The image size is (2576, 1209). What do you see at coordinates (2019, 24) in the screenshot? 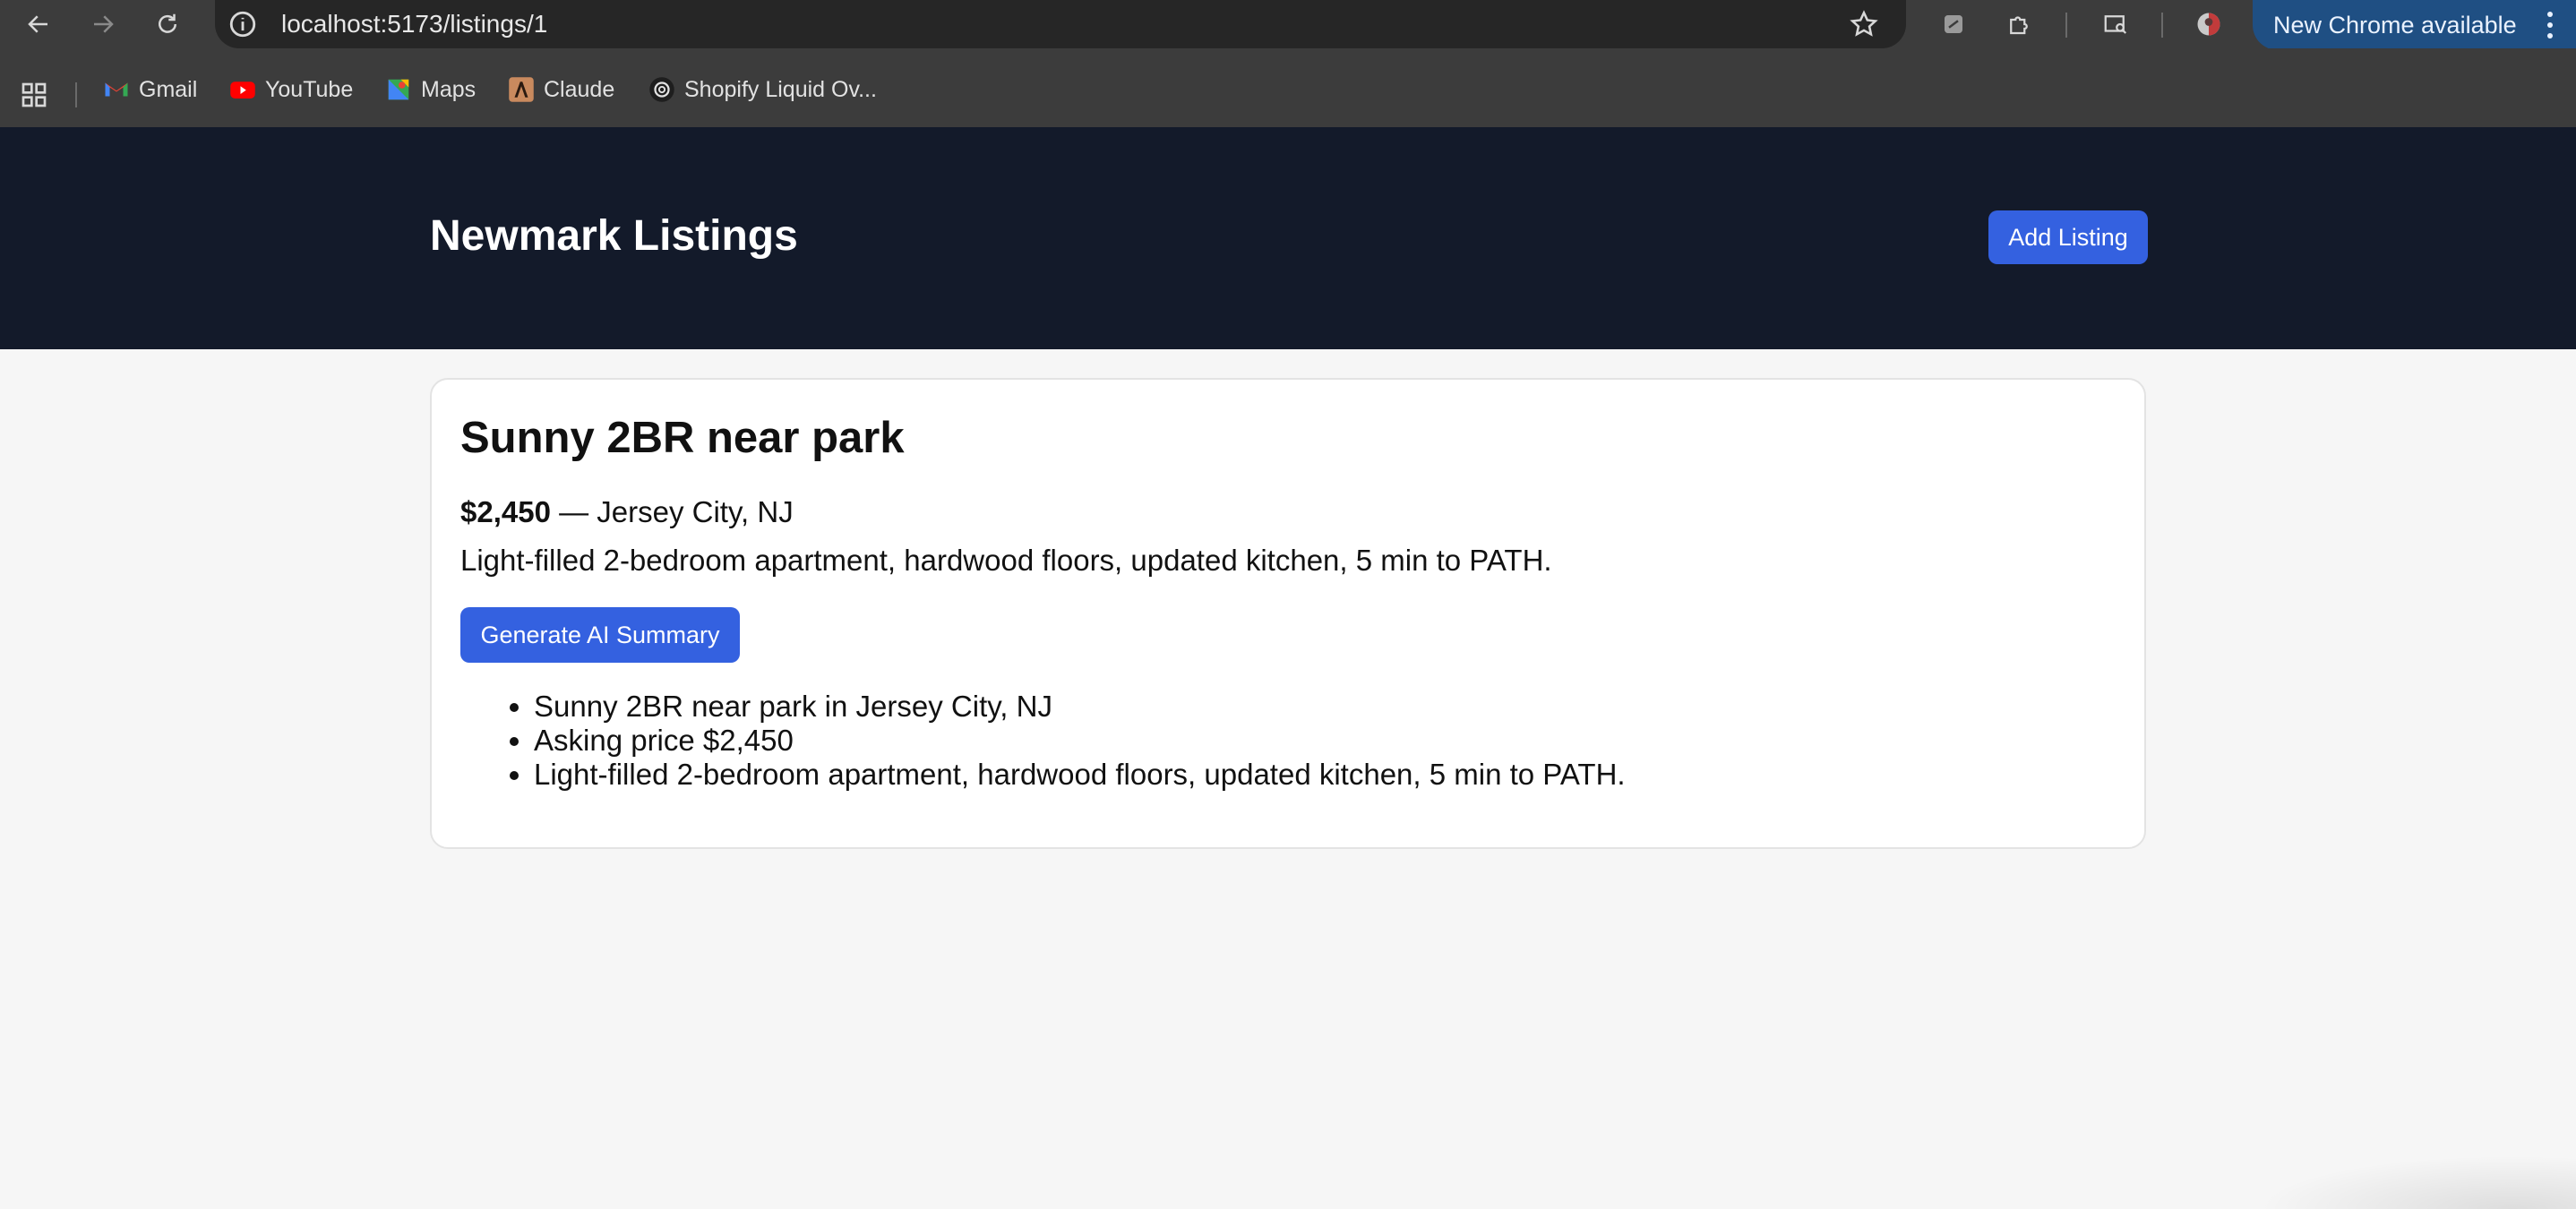
I see `puzzle-icon` at bounding box center [2019, 24].